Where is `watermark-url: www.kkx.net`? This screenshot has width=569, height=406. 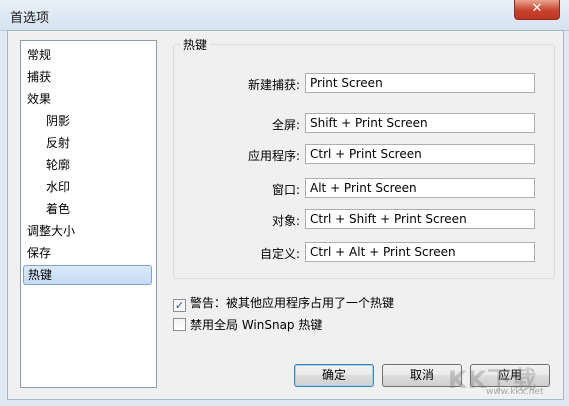
watermark-url: www.kkx.net is located at coordinates (515, 392).